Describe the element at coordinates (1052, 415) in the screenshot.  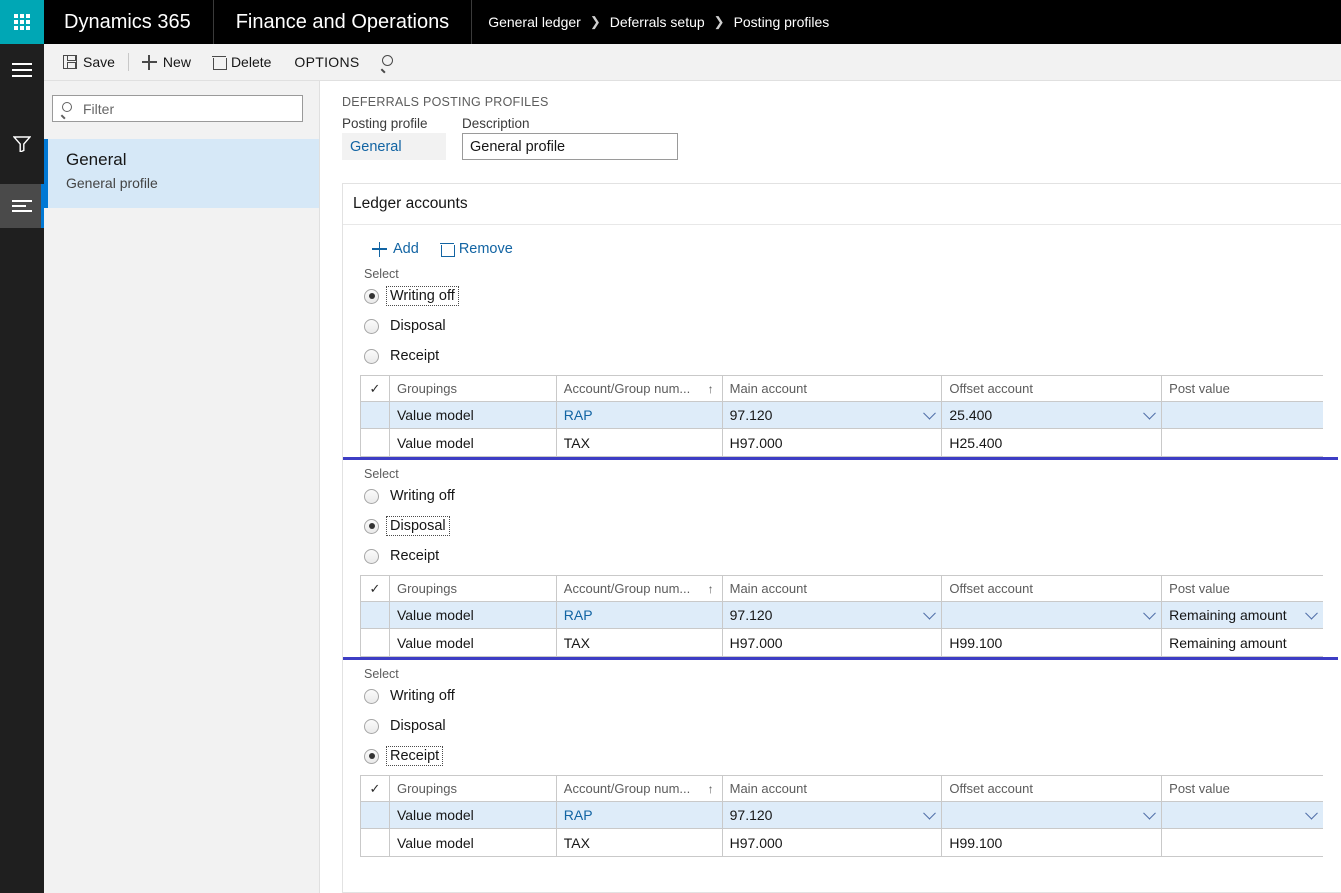
I see `table-cell-offset-account: 25.400` at that location.